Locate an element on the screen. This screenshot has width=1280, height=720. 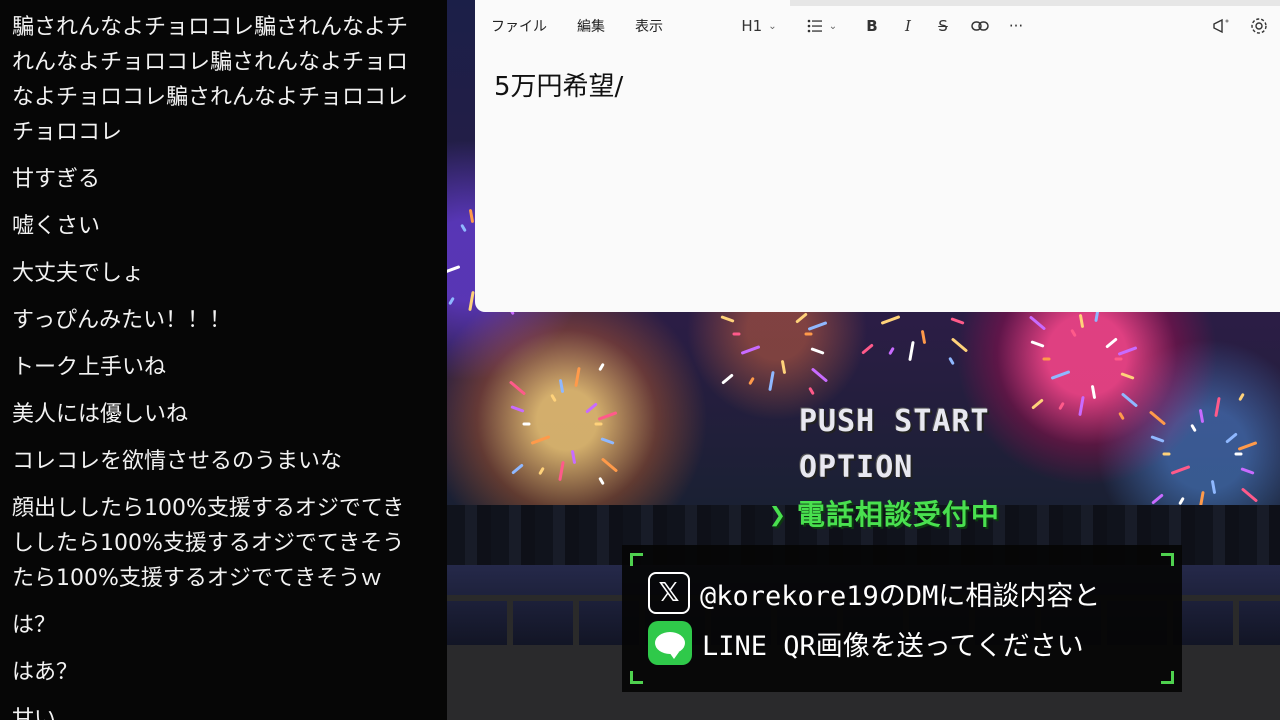
chat-message-line: コレコレを欲情させるのうまいな is located at coordinates (177, 461).